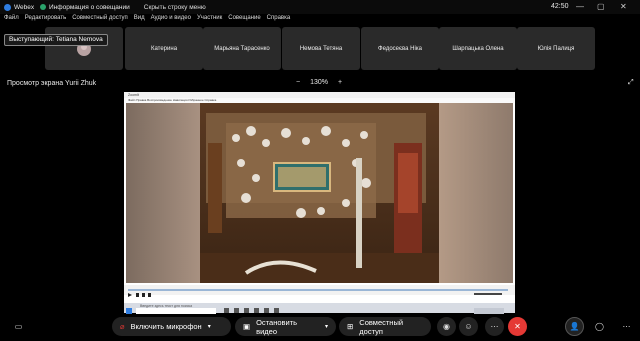  Describe the element at coordinates (100, 20) in the screenshot. I see `menu-share: Совместный доступ` at that location.